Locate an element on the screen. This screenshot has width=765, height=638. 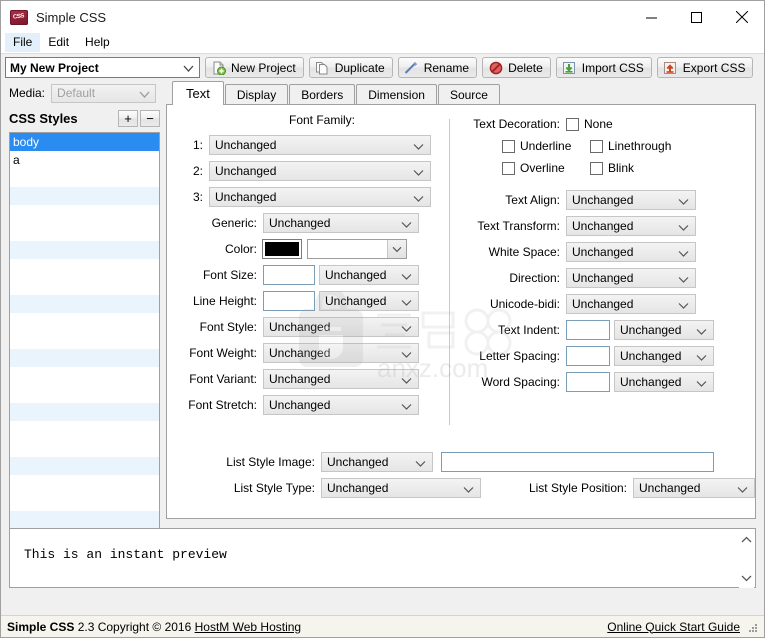
font-size-unit-select: Unchanged is located at coordinates (369, 275).